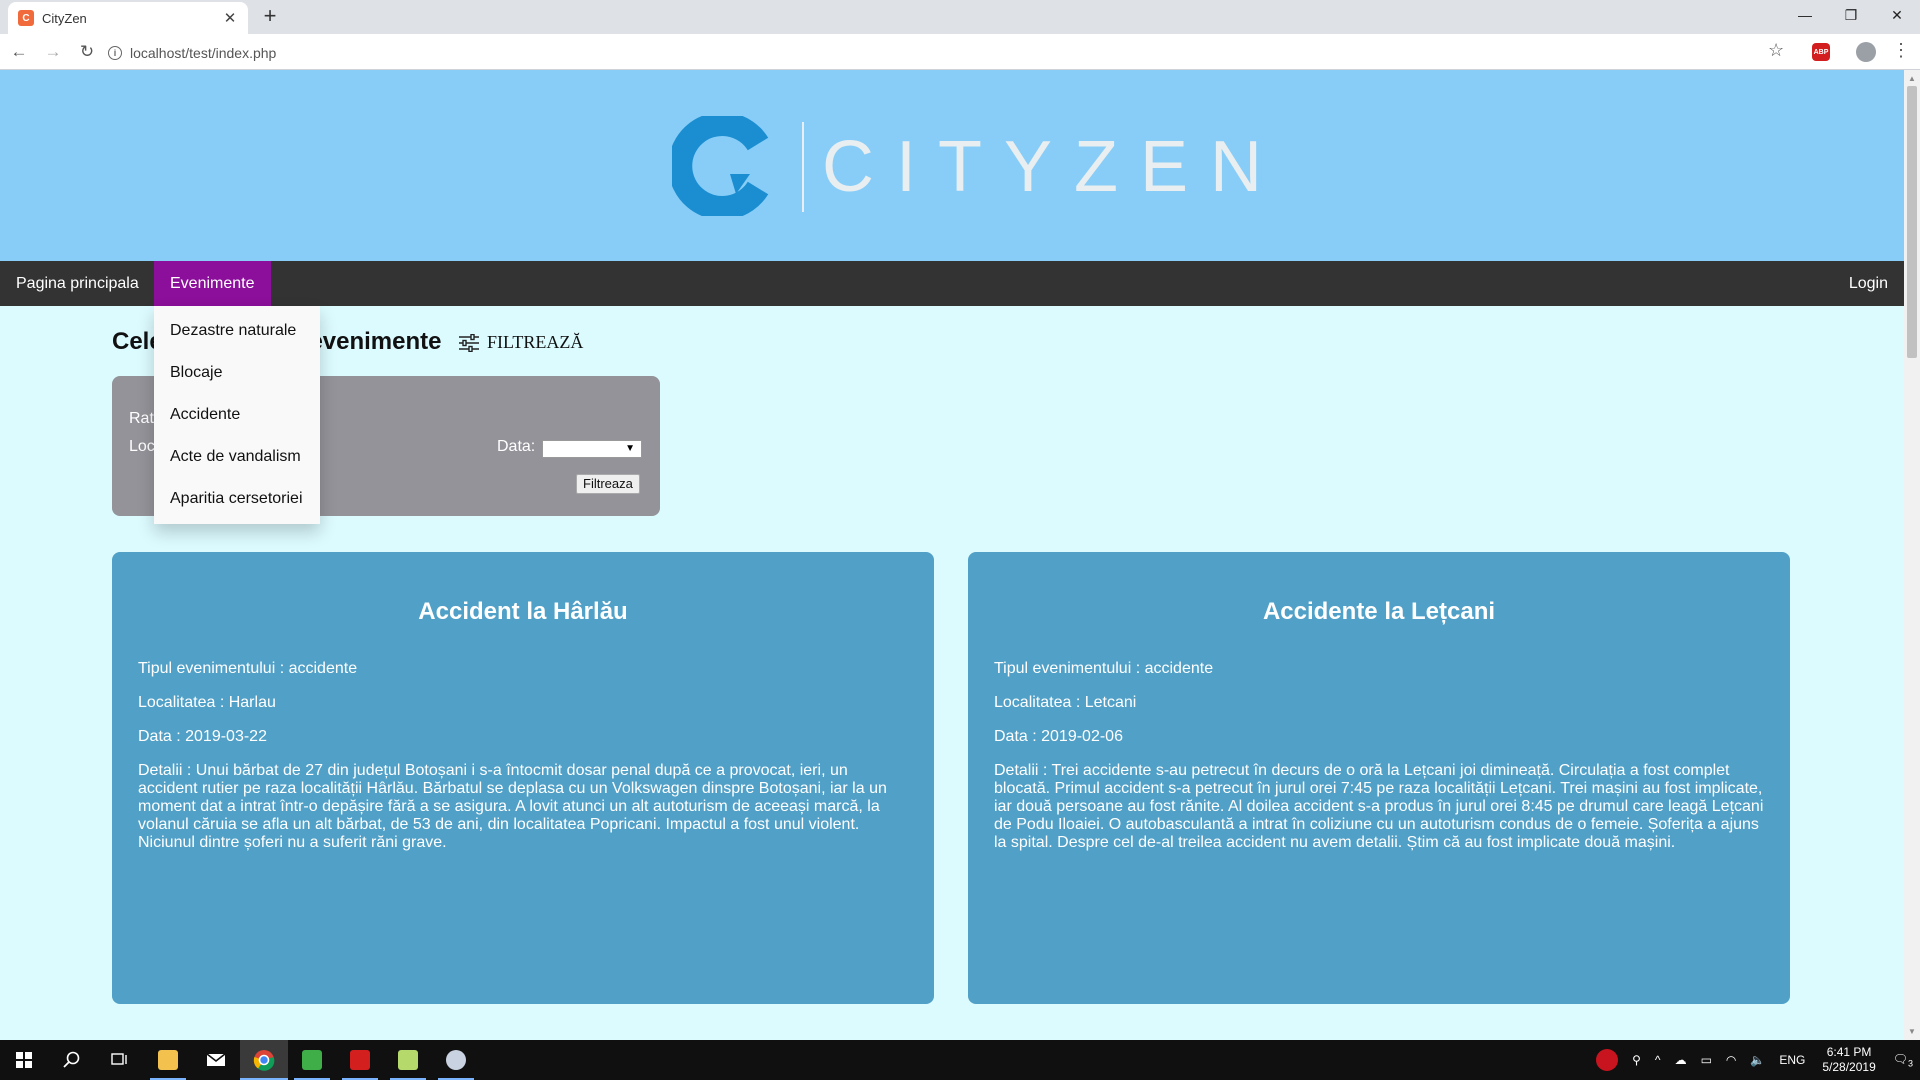 The width and height of the screenshot is (1920, 1080). What do you see at coordinates (237, 457) in the screenshot?
I see `dropdown-item-vandalism: Acte de vandalism` at bounding box center [237, 457].